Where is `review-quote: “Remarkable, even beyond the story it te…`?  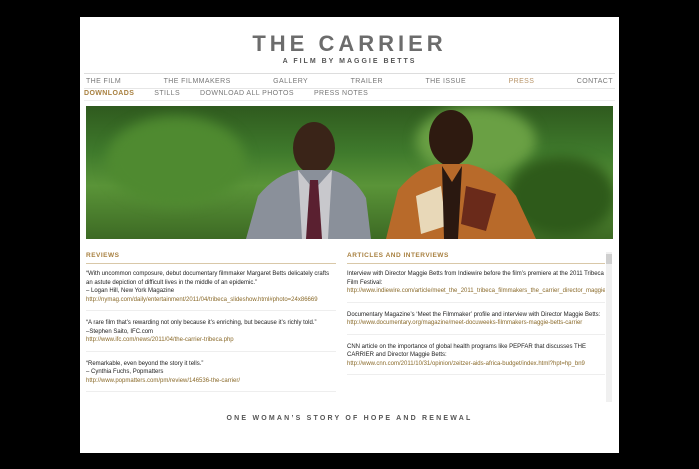
review-quote: “Remarkable, even beyond the story it te… is located at coordinates (145, 363).